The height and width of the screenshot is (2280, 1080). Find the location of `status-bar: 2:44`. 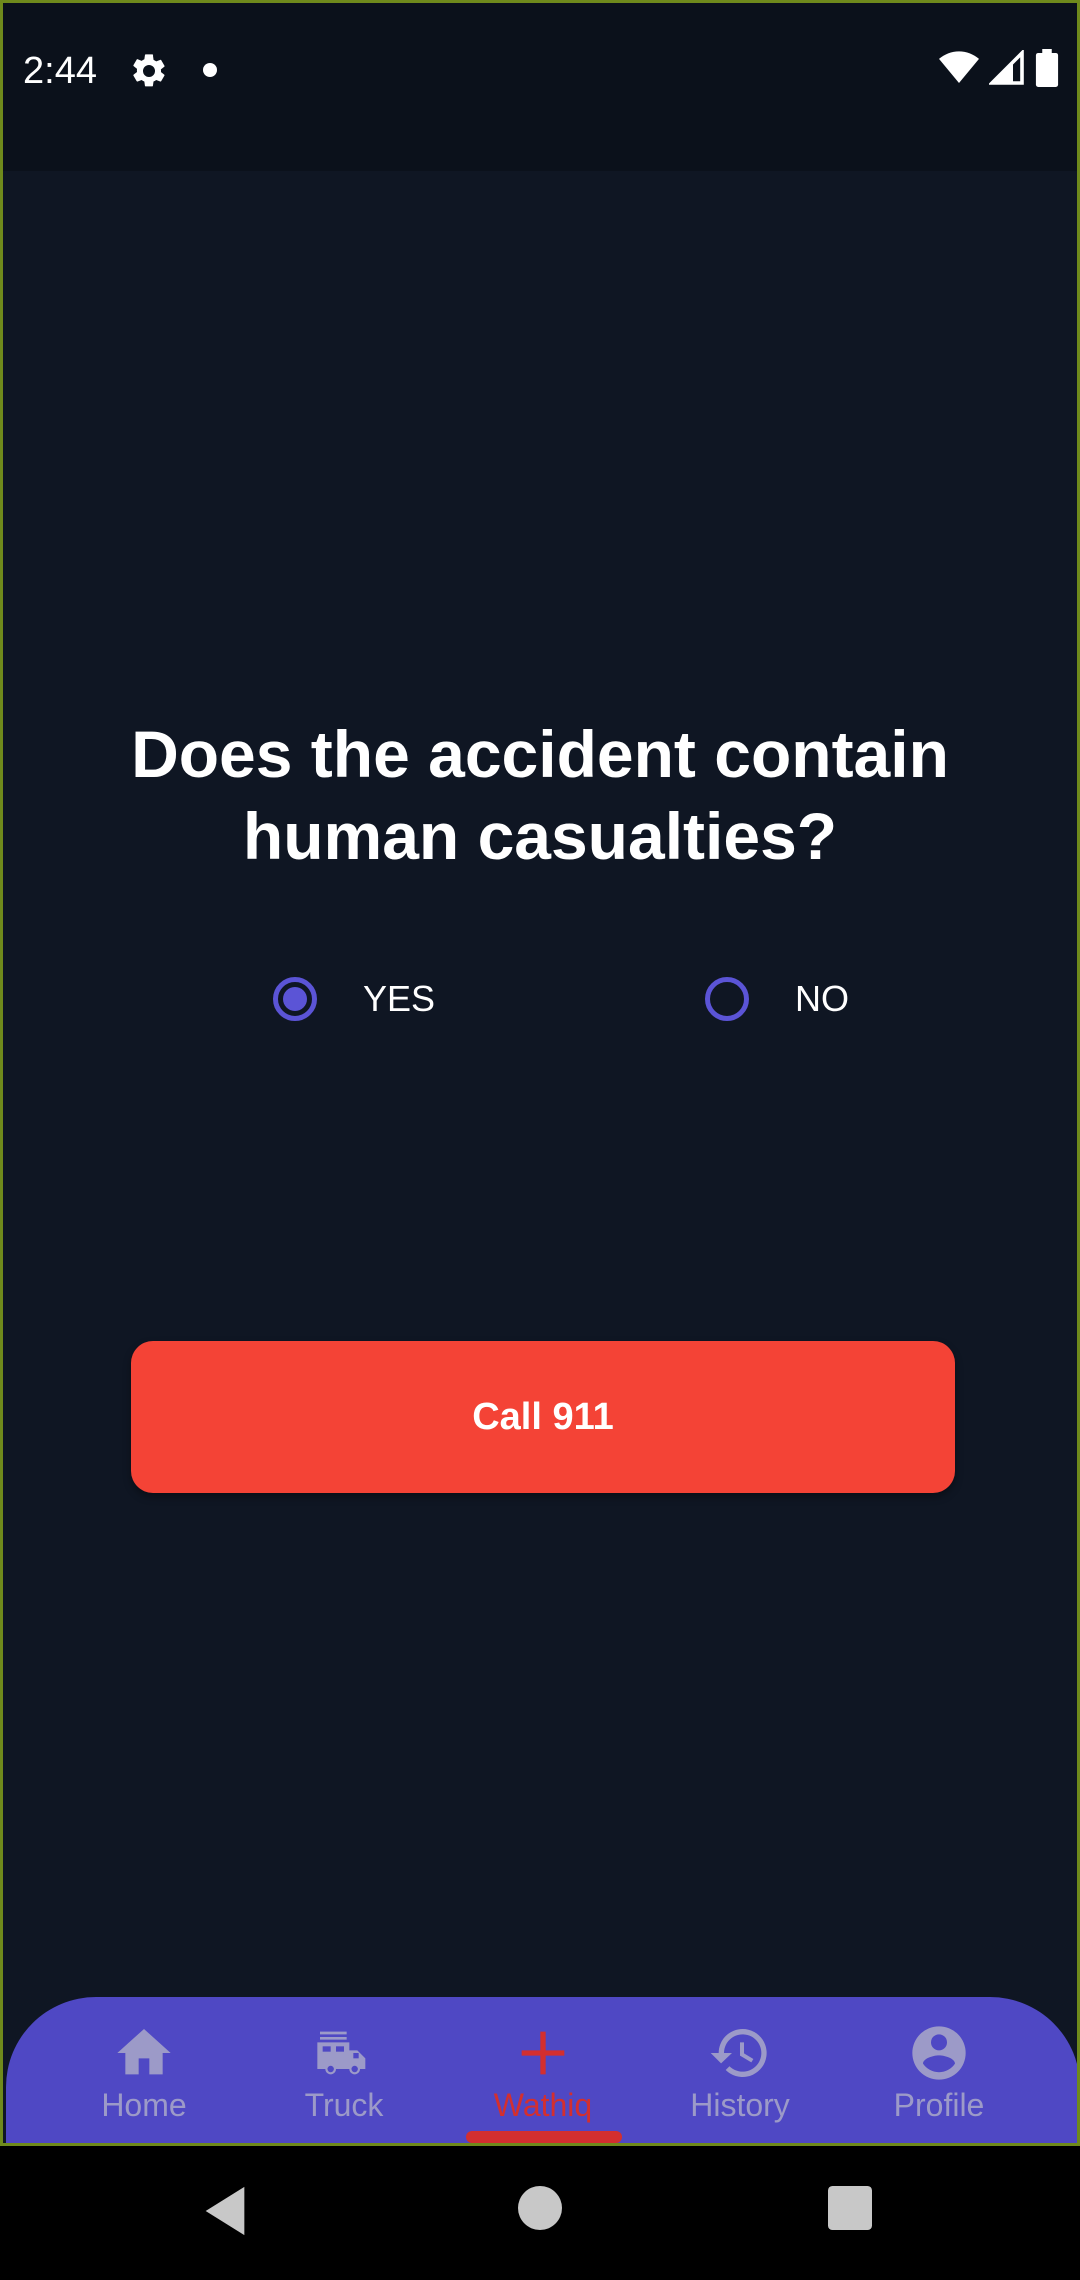

status-bar: 2:44 is located at coordinates (540, 87).